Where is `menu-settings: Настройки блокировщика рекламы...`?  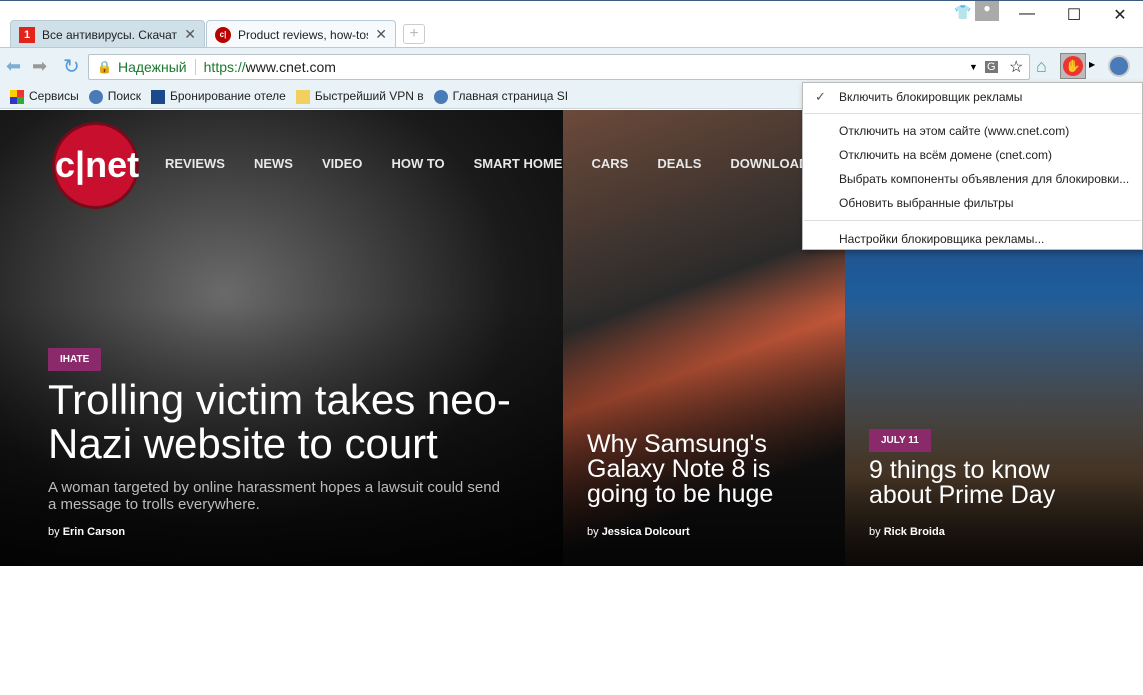 menu-settings: Настройки блокировщика рекламы... is located at coordinates (941, 239).